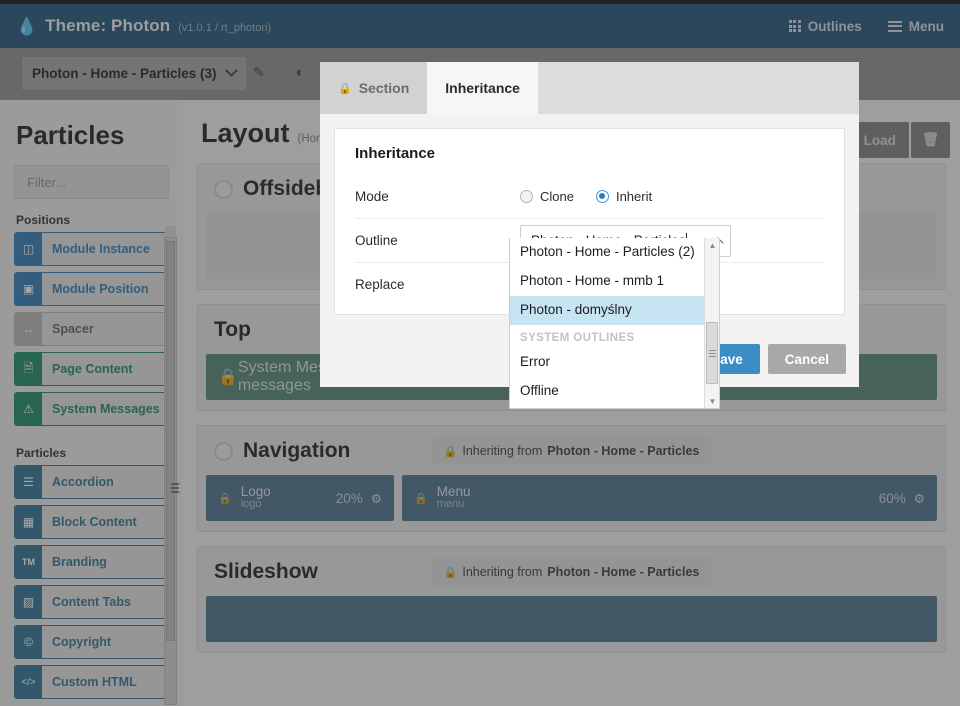 The image size is (960, 706). What do you see at coordinates (380, 284) in the screenshot?
I see `replace-label: Replace` at bounding box center [380, 284].